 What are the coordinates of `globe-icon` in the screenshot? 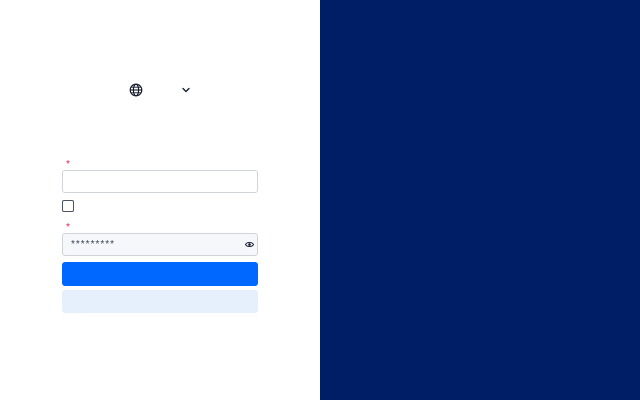 It's located at (136, 90).